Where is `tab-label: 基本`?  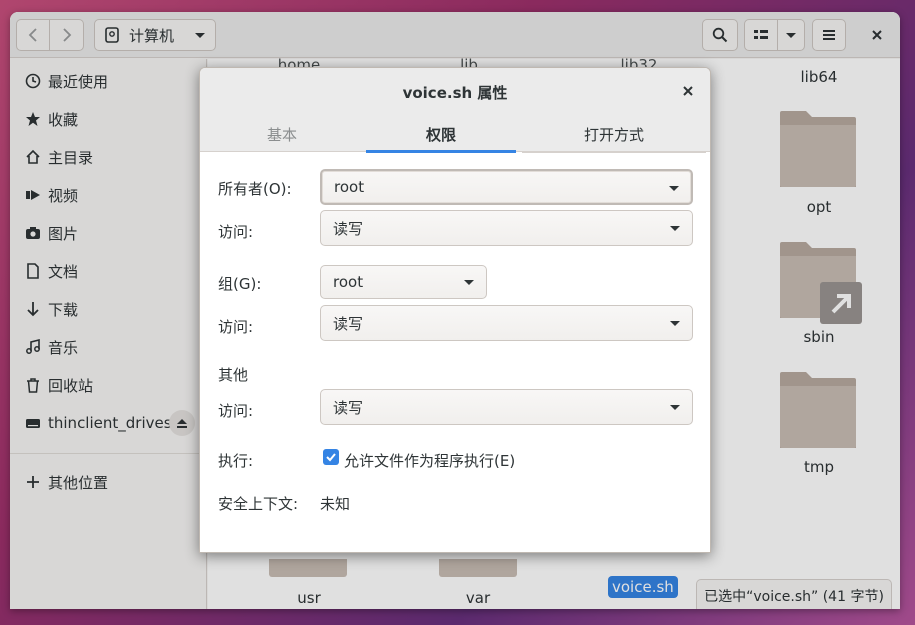
tab-label: 基本 is located at coordinates (281, 134).